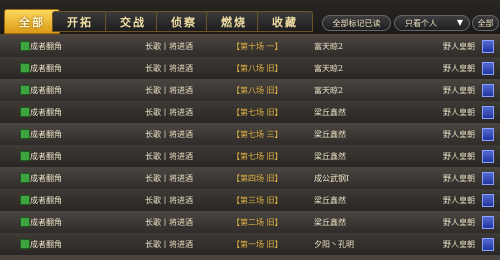 Image resolution: width=500 pixels, height=260 pixels. I want to click on location-link: 【第三场 旧】, so click(257, 200).